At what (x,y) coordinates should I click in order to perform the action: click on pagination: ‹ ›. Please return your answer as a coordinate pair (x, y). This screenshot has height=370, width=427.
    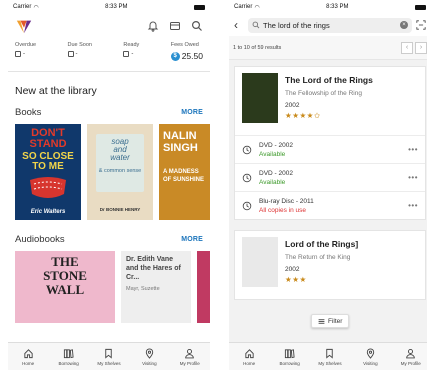
    Looking at the image, I should click on (414, 47).